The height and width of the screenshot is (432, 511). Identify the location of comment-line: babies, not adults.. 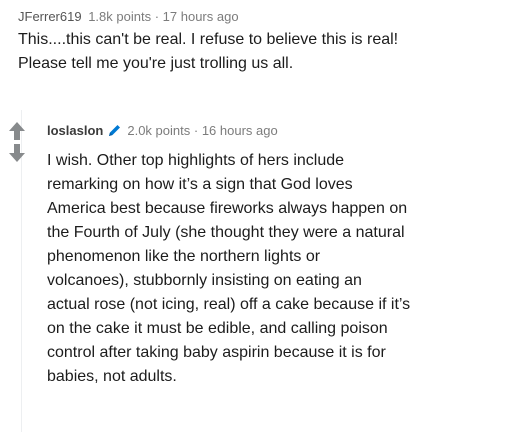
(112, 376).